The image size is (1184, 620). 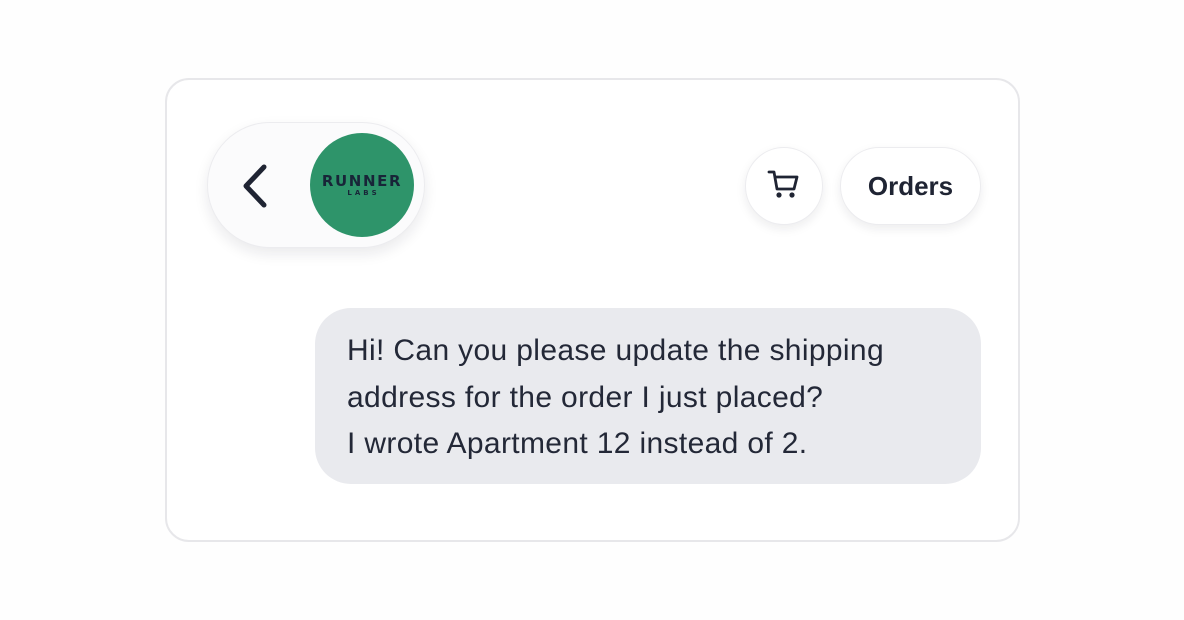 I want to click on message-line: address for the order I just placed?, so click(x=585, y=397).